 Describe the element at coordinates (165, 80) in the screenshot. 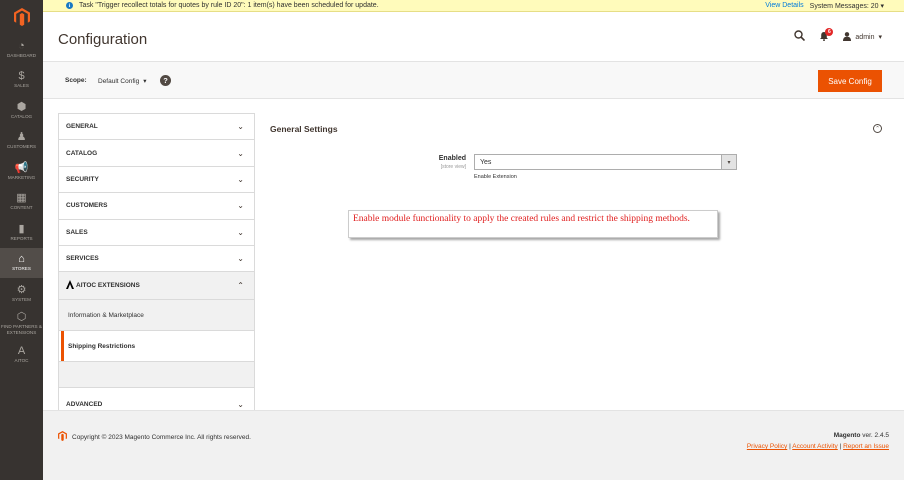

I see `scope-help-icon: ?` at that location.